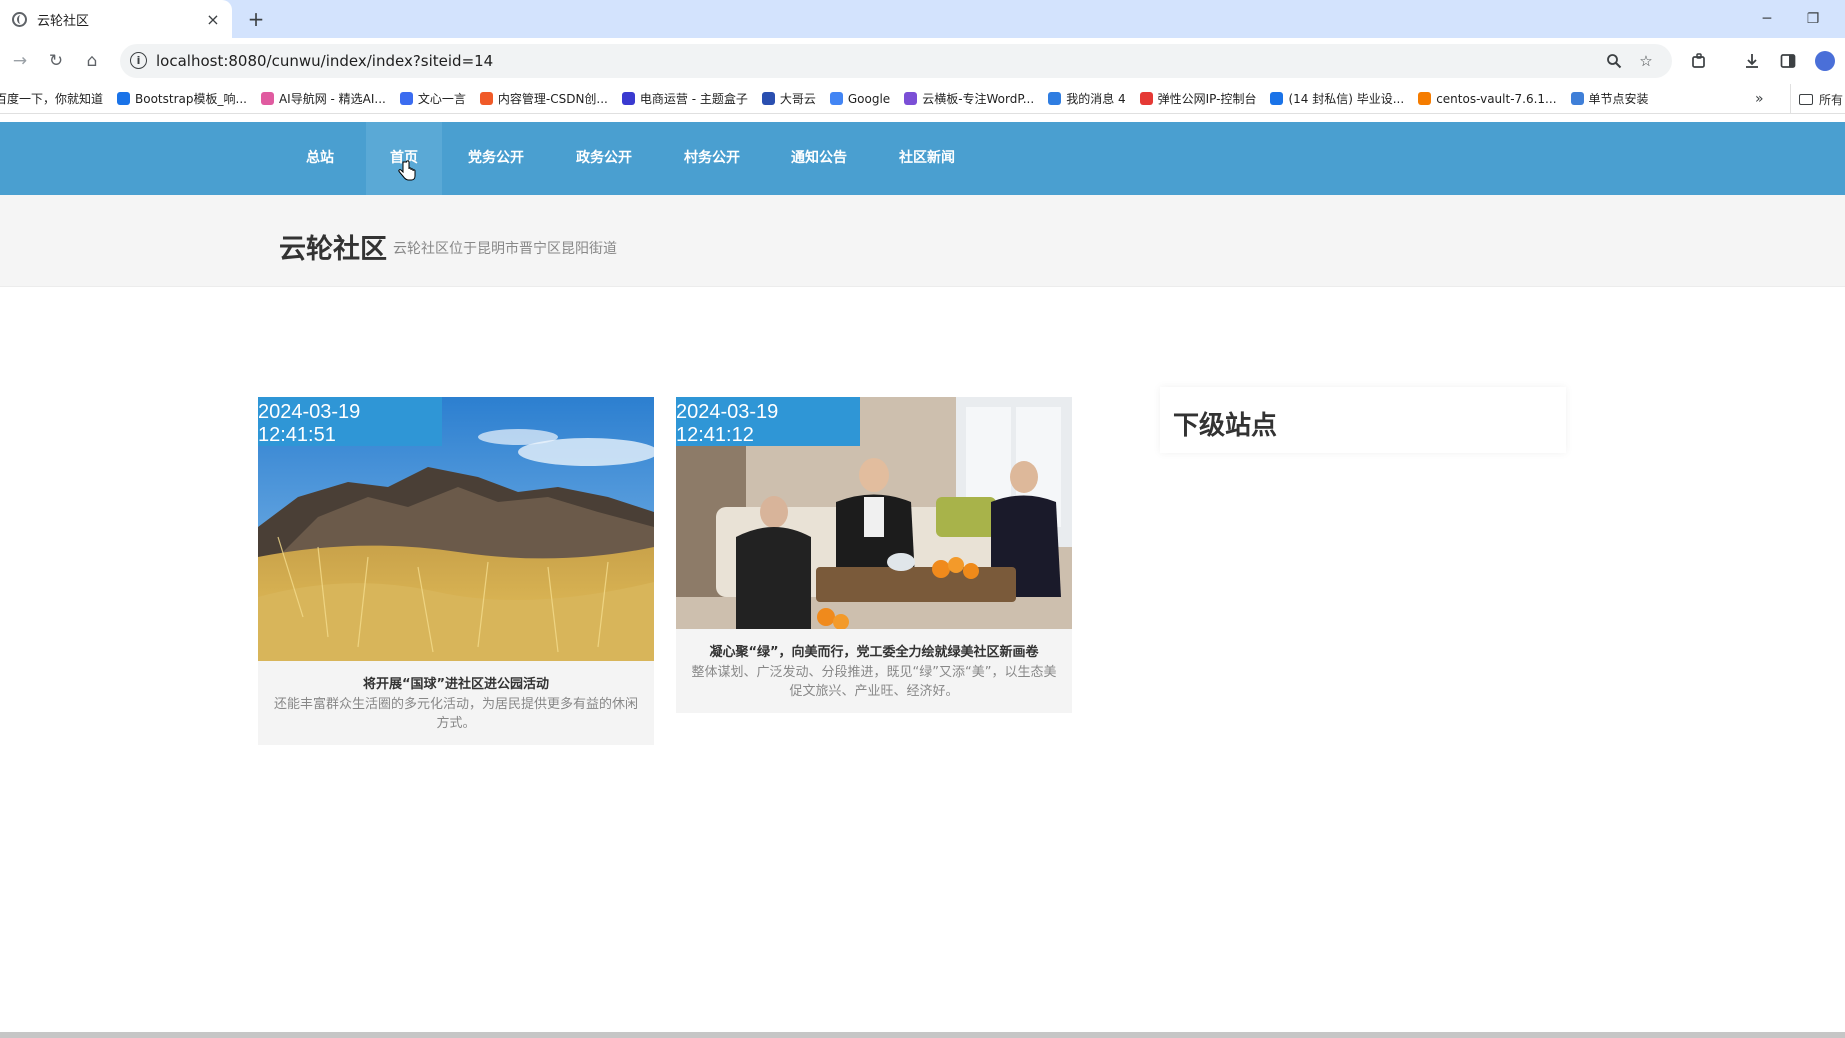  I want to click on more-bookmarks-icon: », so click(1759, 98).